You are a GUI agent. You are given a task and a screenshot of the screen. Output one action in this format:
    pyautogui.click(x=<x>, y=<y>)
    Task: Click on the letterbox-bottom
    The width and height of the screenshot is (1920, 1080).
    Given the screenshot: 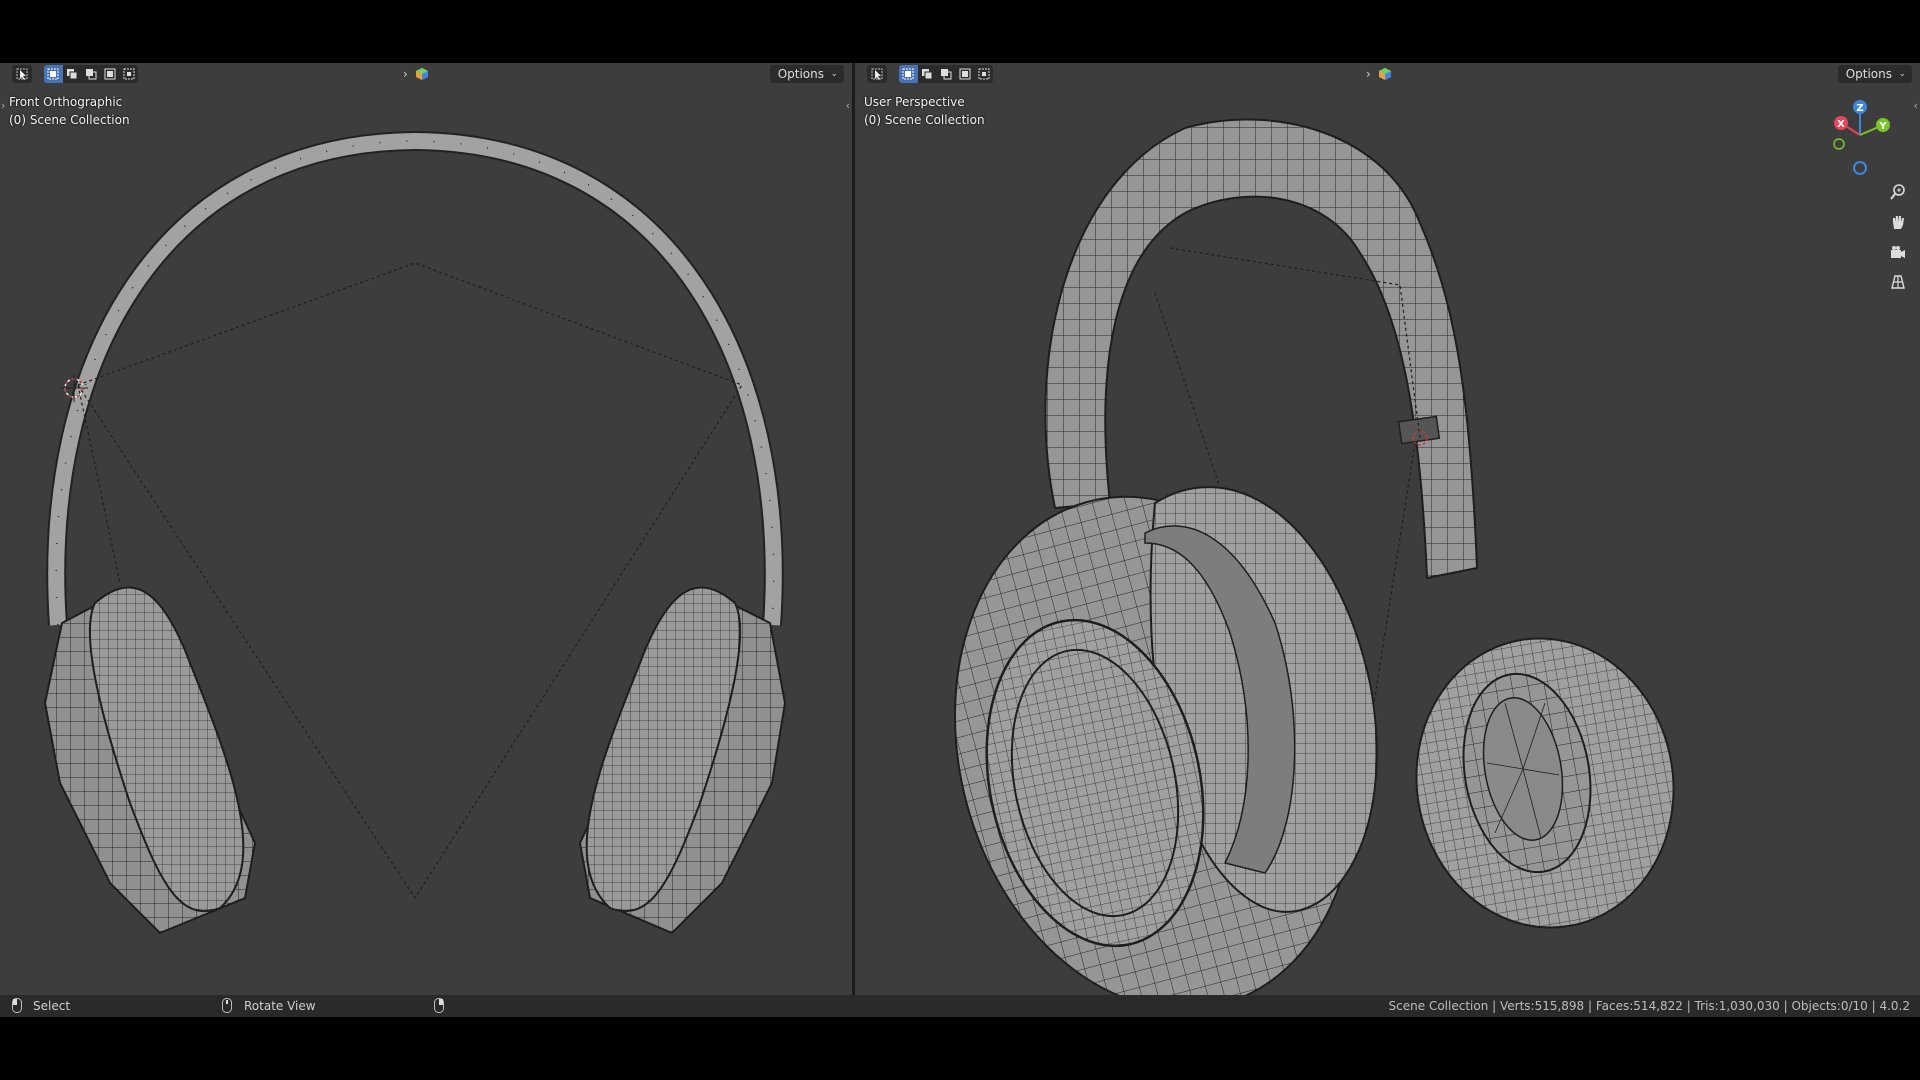 What is the action you would take?
    pyautogui.click(x=960, y=1048)
    